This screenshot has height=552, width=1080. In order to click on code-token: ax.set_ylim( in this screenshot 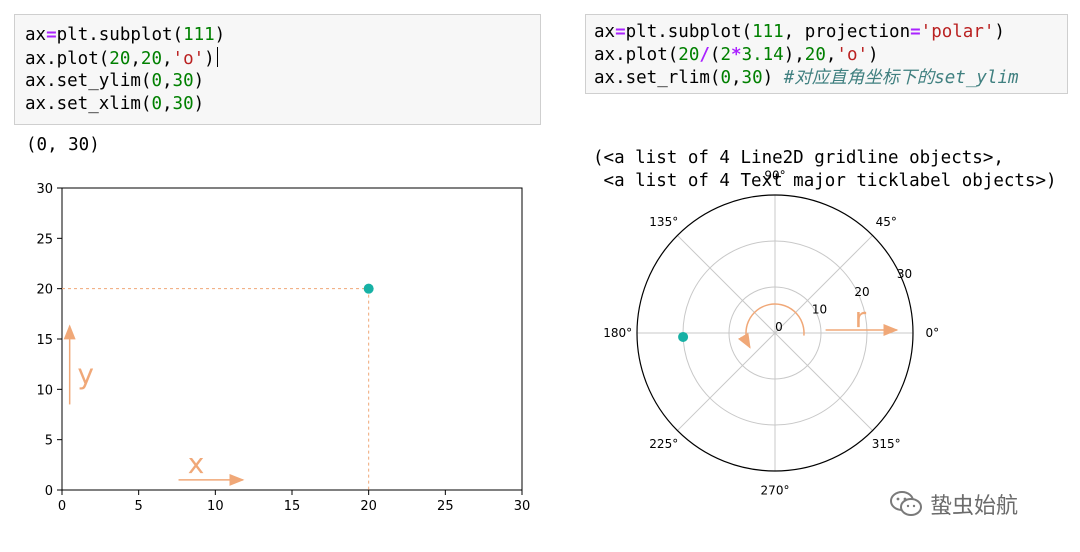, I will do `click(88, 81)`.